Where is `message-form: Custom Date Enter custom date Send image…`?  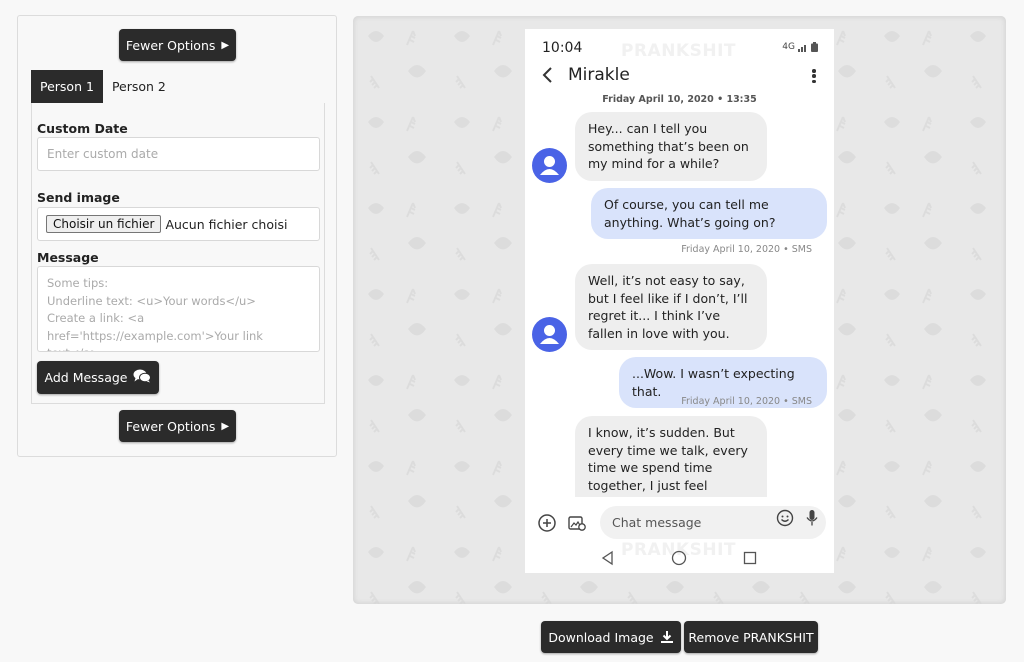
message-form: Custom Date Enter custom date Send image… is located at coordinates (178, 253).